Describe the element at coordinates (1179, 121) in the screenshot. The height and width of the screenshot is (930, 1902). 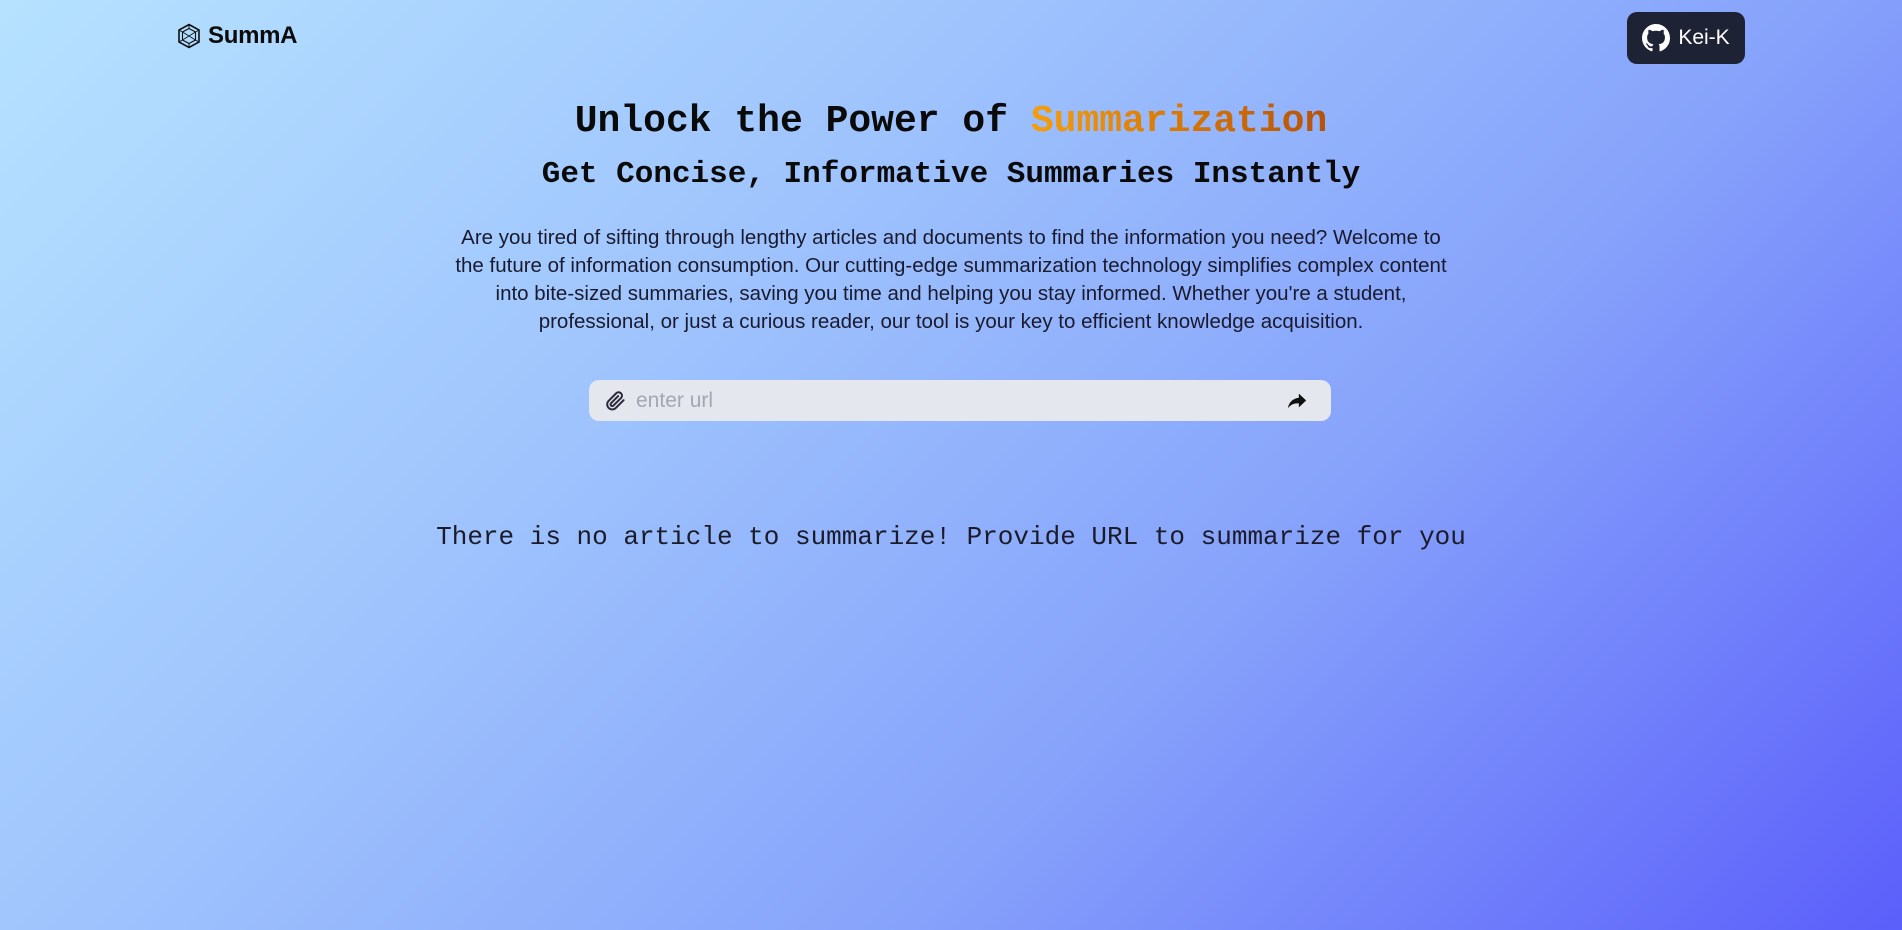
I see `headline-accent: Summarization` at that location.